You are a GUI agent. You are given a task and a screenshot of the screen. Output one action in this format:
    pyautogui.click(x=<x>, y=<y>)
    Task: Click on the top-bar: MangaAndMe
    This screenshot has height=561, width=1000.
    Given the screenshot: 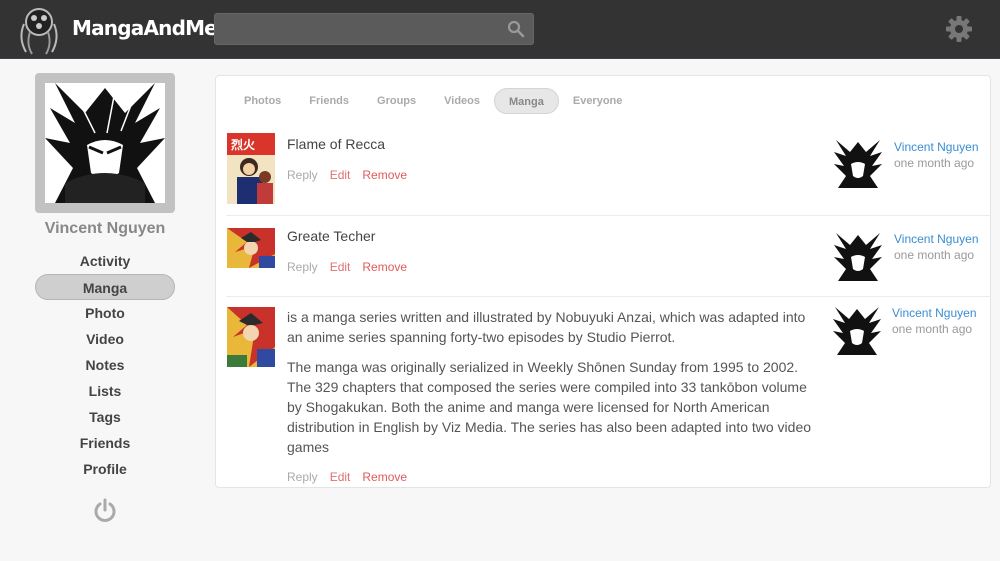 What is the action you would take?
    pyautogui.click(x=500, y=29)
    